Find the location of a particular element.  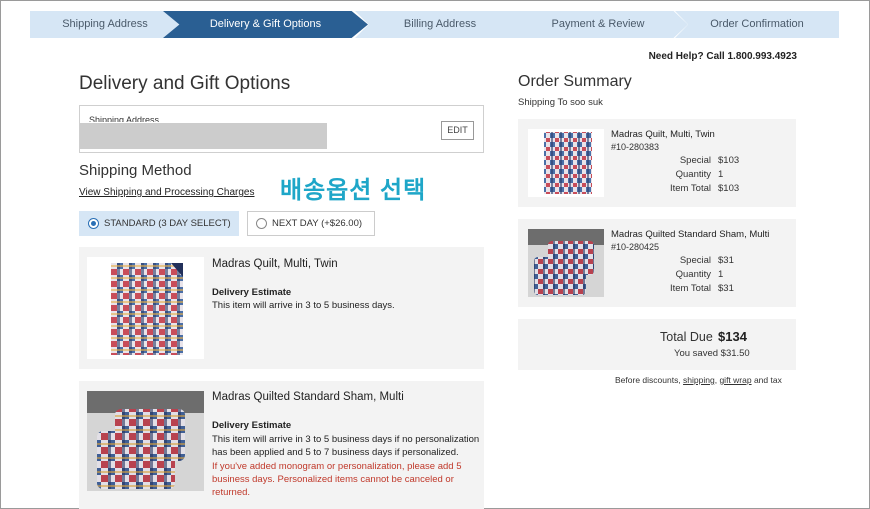

summary-product-sku: #10-280383 is located at coordinates (635, 147).